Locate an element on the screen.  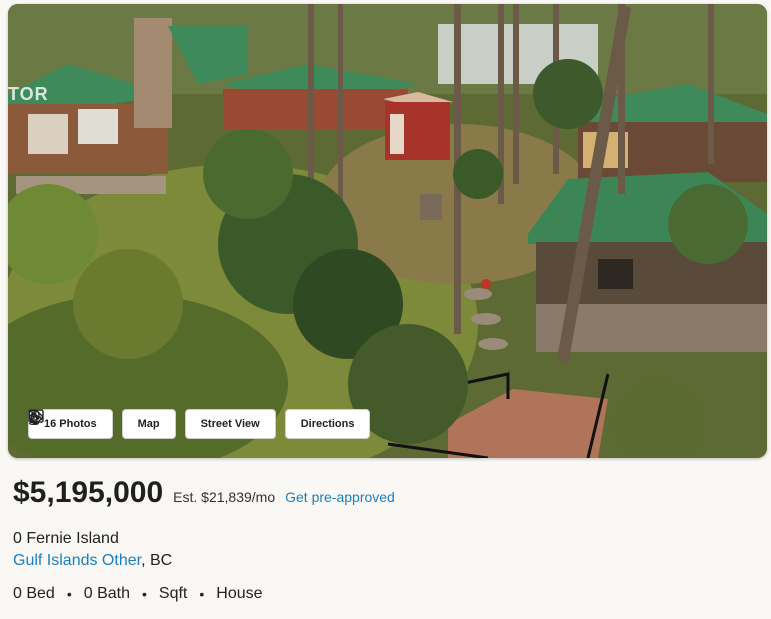
monthly-estimate: Est. $21,839/mo is located at coordinates (224, 497).